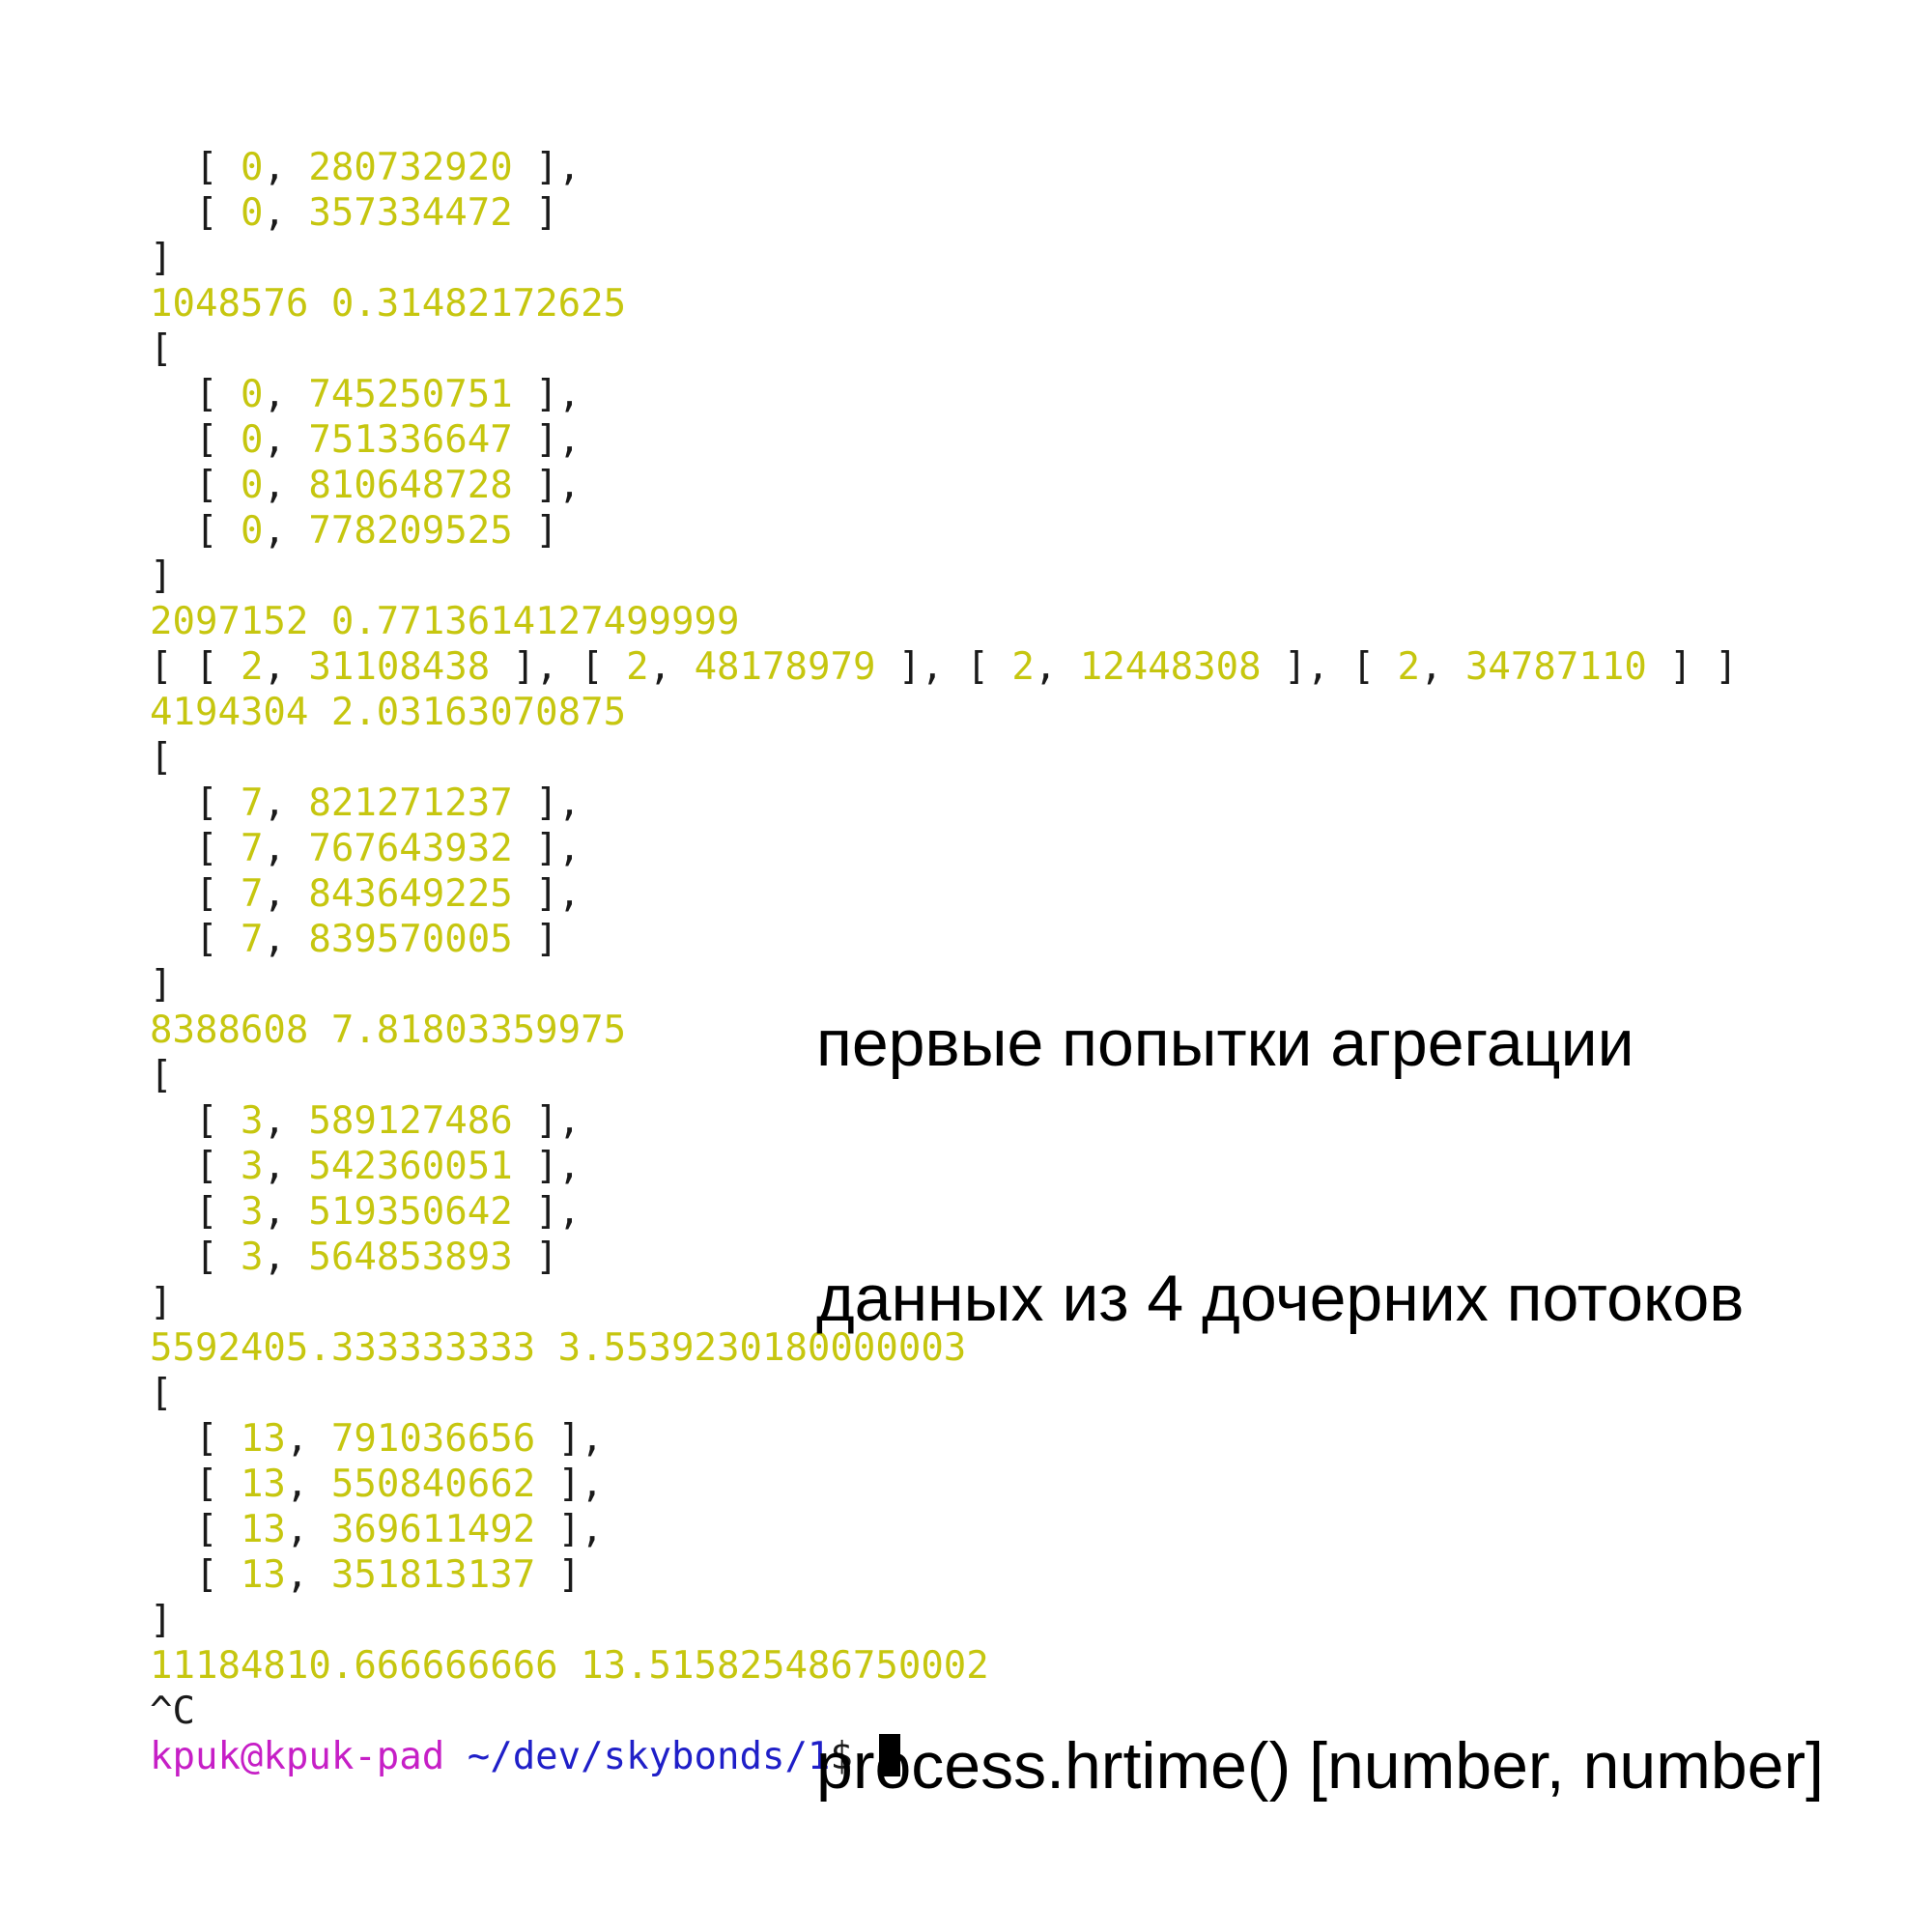 The image size is (1932, 1932). Describe the element at coordinates (410, 531) in the screenshot. I see `tuple-nanoseconds: 778209525` at that location.